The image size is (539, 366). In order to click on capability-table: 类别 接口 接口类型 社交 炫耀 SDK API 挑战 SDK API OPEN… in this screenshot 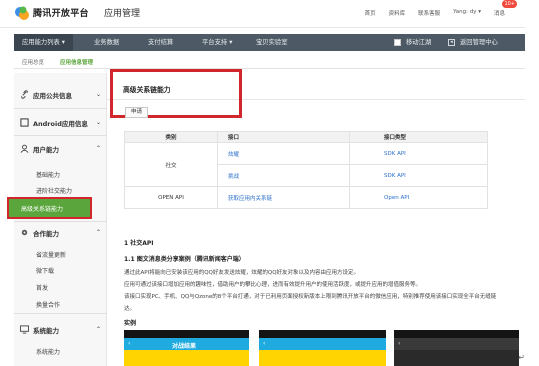, I will do `click(306, 170)`.